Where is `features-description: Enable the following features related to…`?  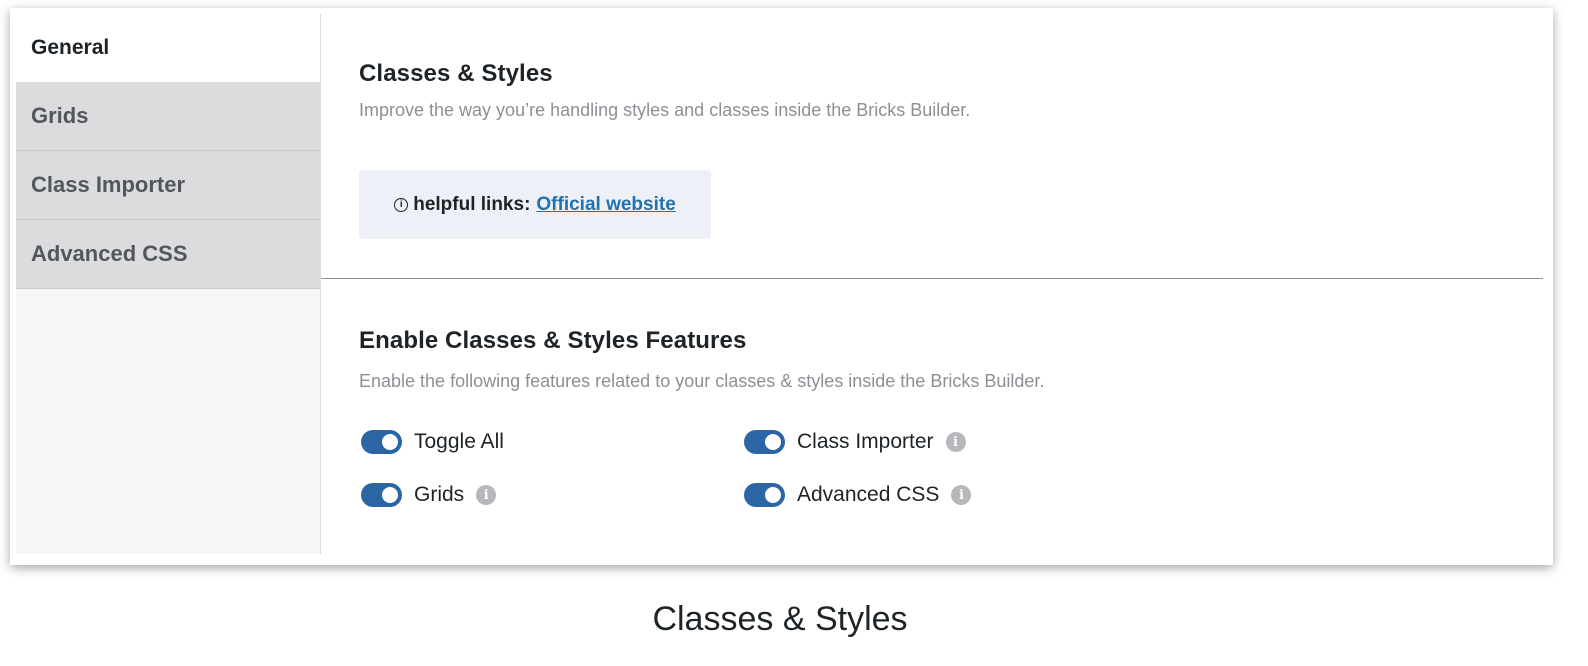
features-description: Enable the following features related to… is located at coordinates (702, 381).